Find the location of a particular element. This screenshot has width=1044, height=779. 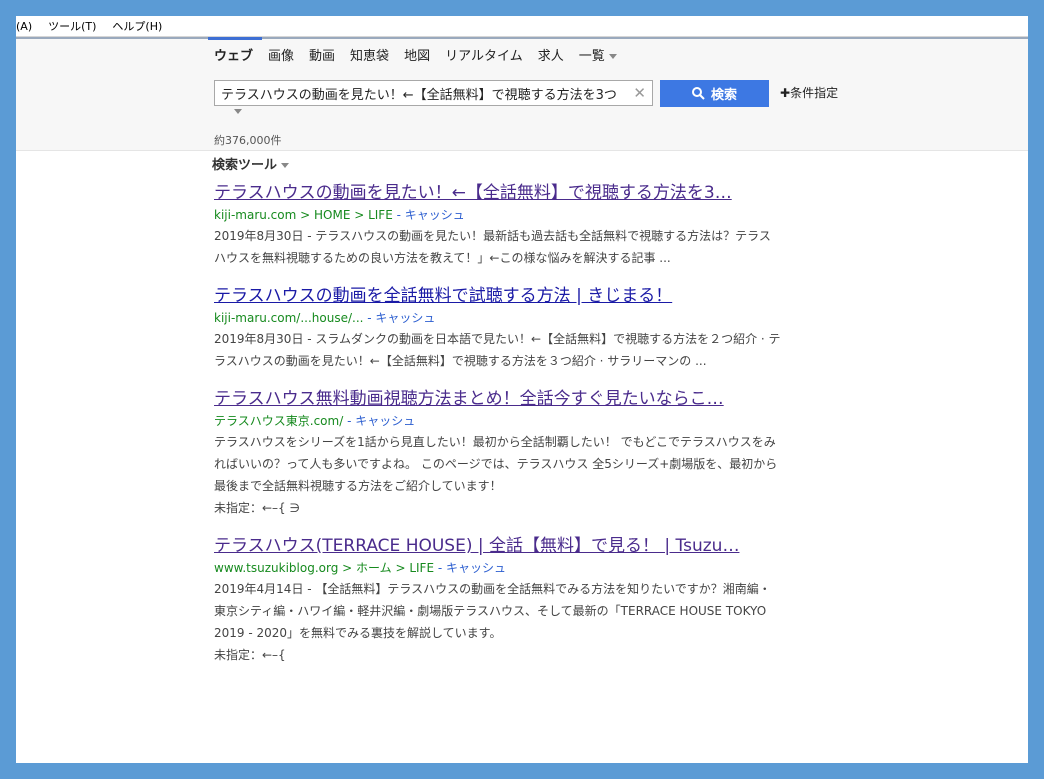

search-icon is located at coordinates (698, 93).